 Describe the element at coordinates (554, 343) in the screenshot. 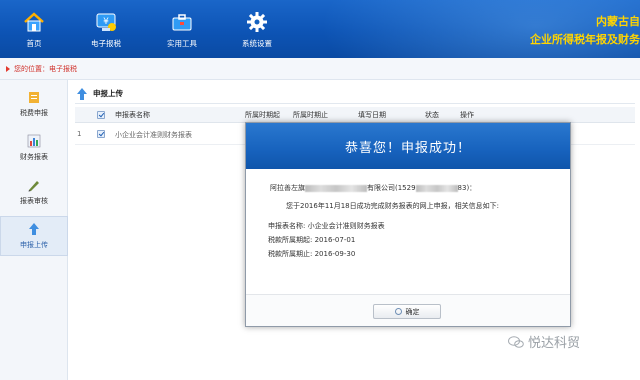

I see `watermark-text: 悦达科贸` at that location.